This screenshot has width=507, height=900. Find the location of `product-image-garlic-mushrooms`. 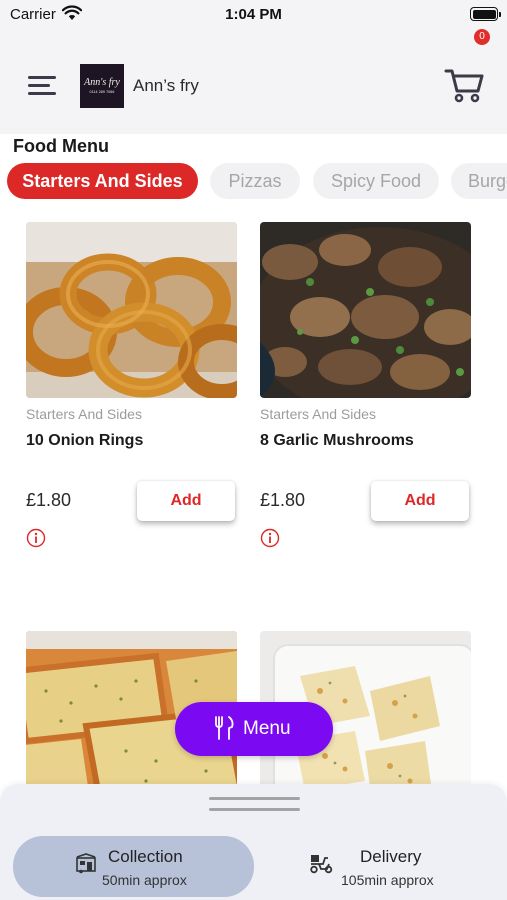

product-image-garlic-mushrooms is located at coordinates (365, 310).